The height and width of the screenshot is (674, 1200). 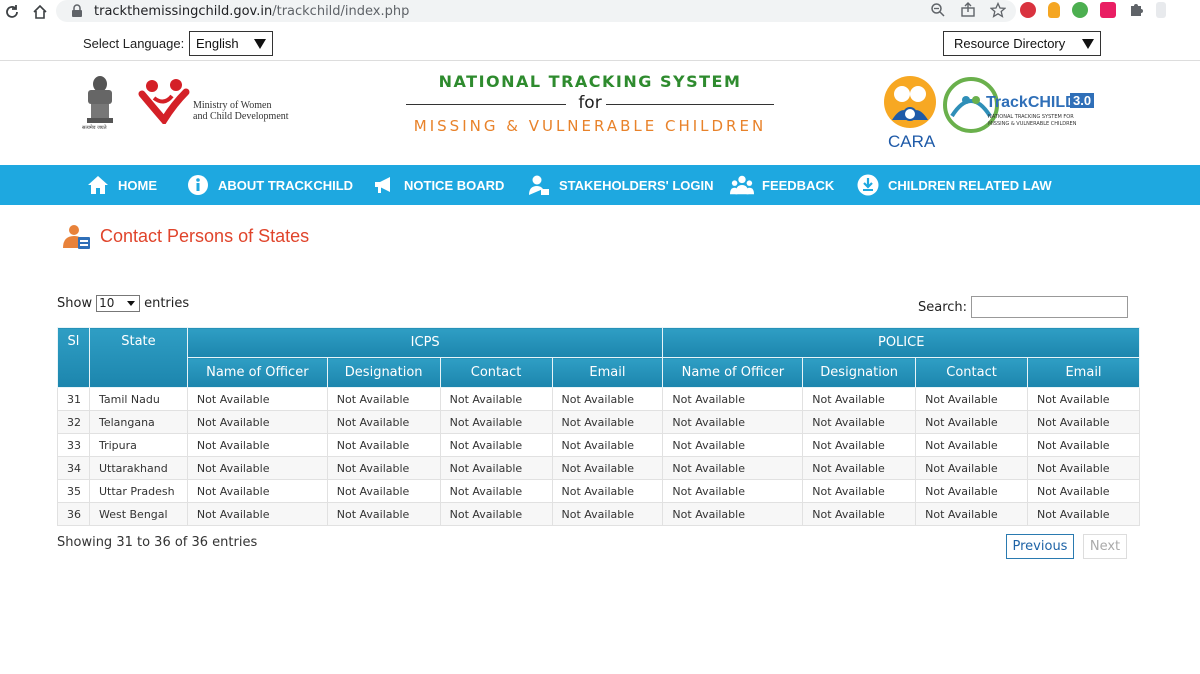 I want to click on language-select: English, so click(x=231, y=43).